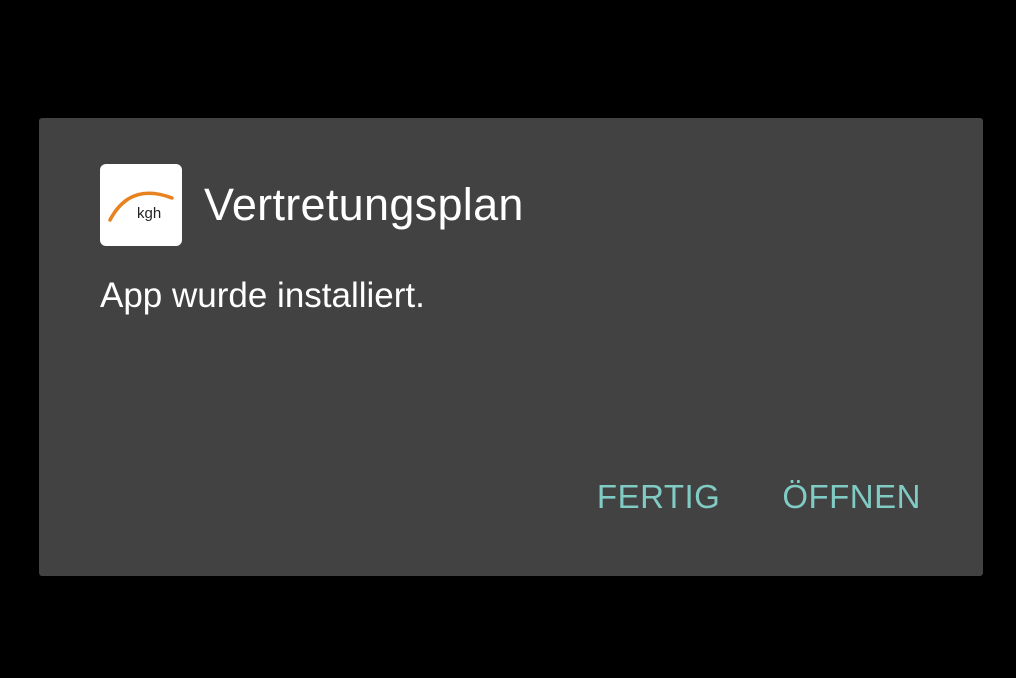 Image resolution: width=1016 pixels, height=678 pixels. I want to click on dialog-actions: FERTIG ÖFFNEN, so click(759, 497).